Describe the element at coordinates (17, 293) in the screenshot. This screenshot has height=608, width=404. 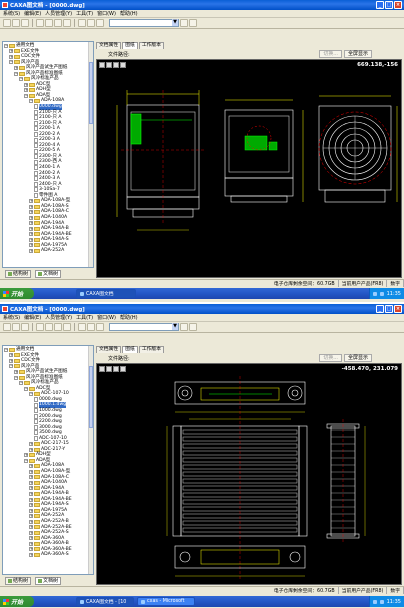
I see `start-button: 开始` at that location.